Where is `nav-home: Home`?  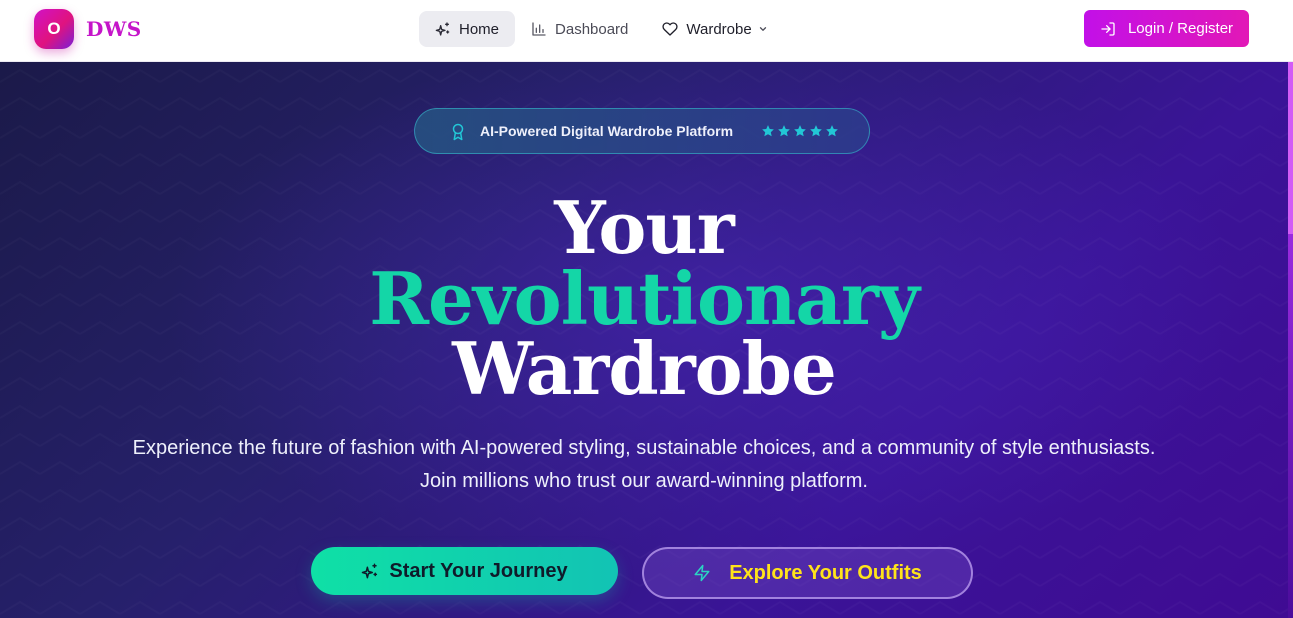 nav-home: Home is located at coordinates (467, 29).